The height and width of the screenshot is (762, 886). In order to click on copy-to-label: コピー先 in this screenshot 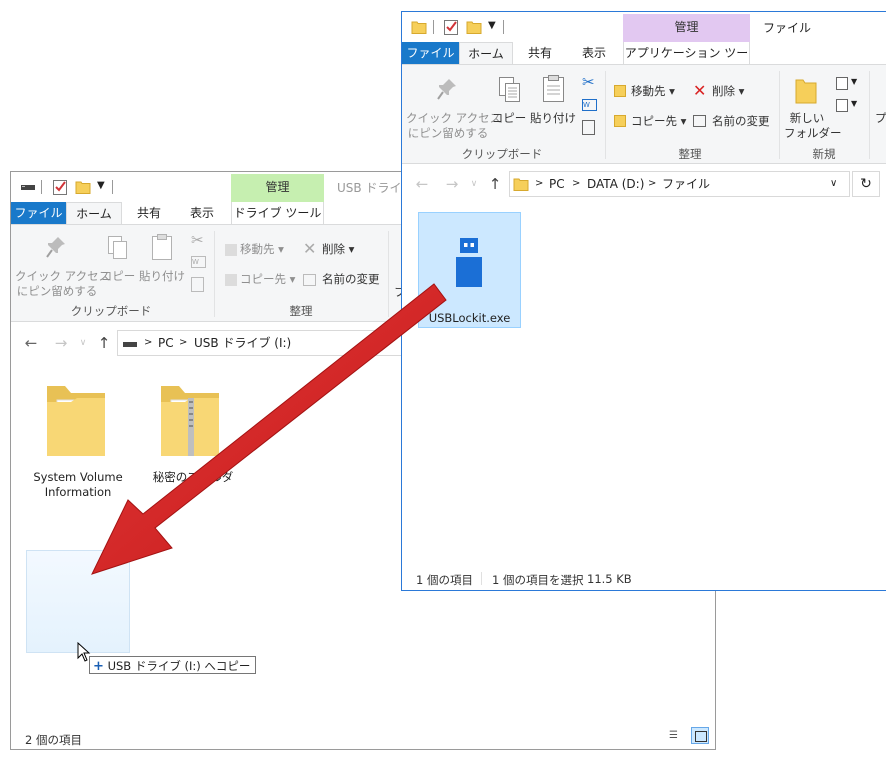, I will do `click(654, 121)`.